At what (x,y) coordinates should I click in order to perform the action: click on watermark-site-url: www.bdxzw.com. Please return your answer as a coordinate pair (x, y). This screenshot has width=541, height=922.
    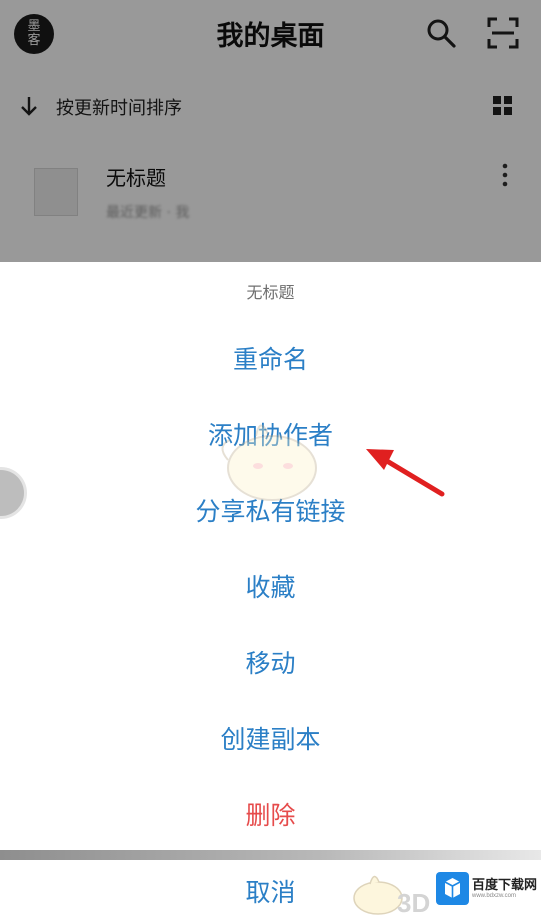
    Looking at the image, I should click on (494, 896).